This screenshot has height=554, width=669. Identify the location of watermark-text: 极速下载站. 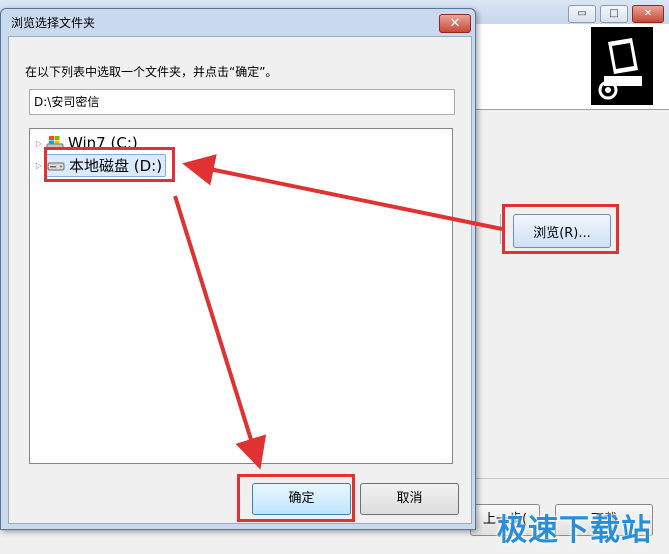
(574, 530).